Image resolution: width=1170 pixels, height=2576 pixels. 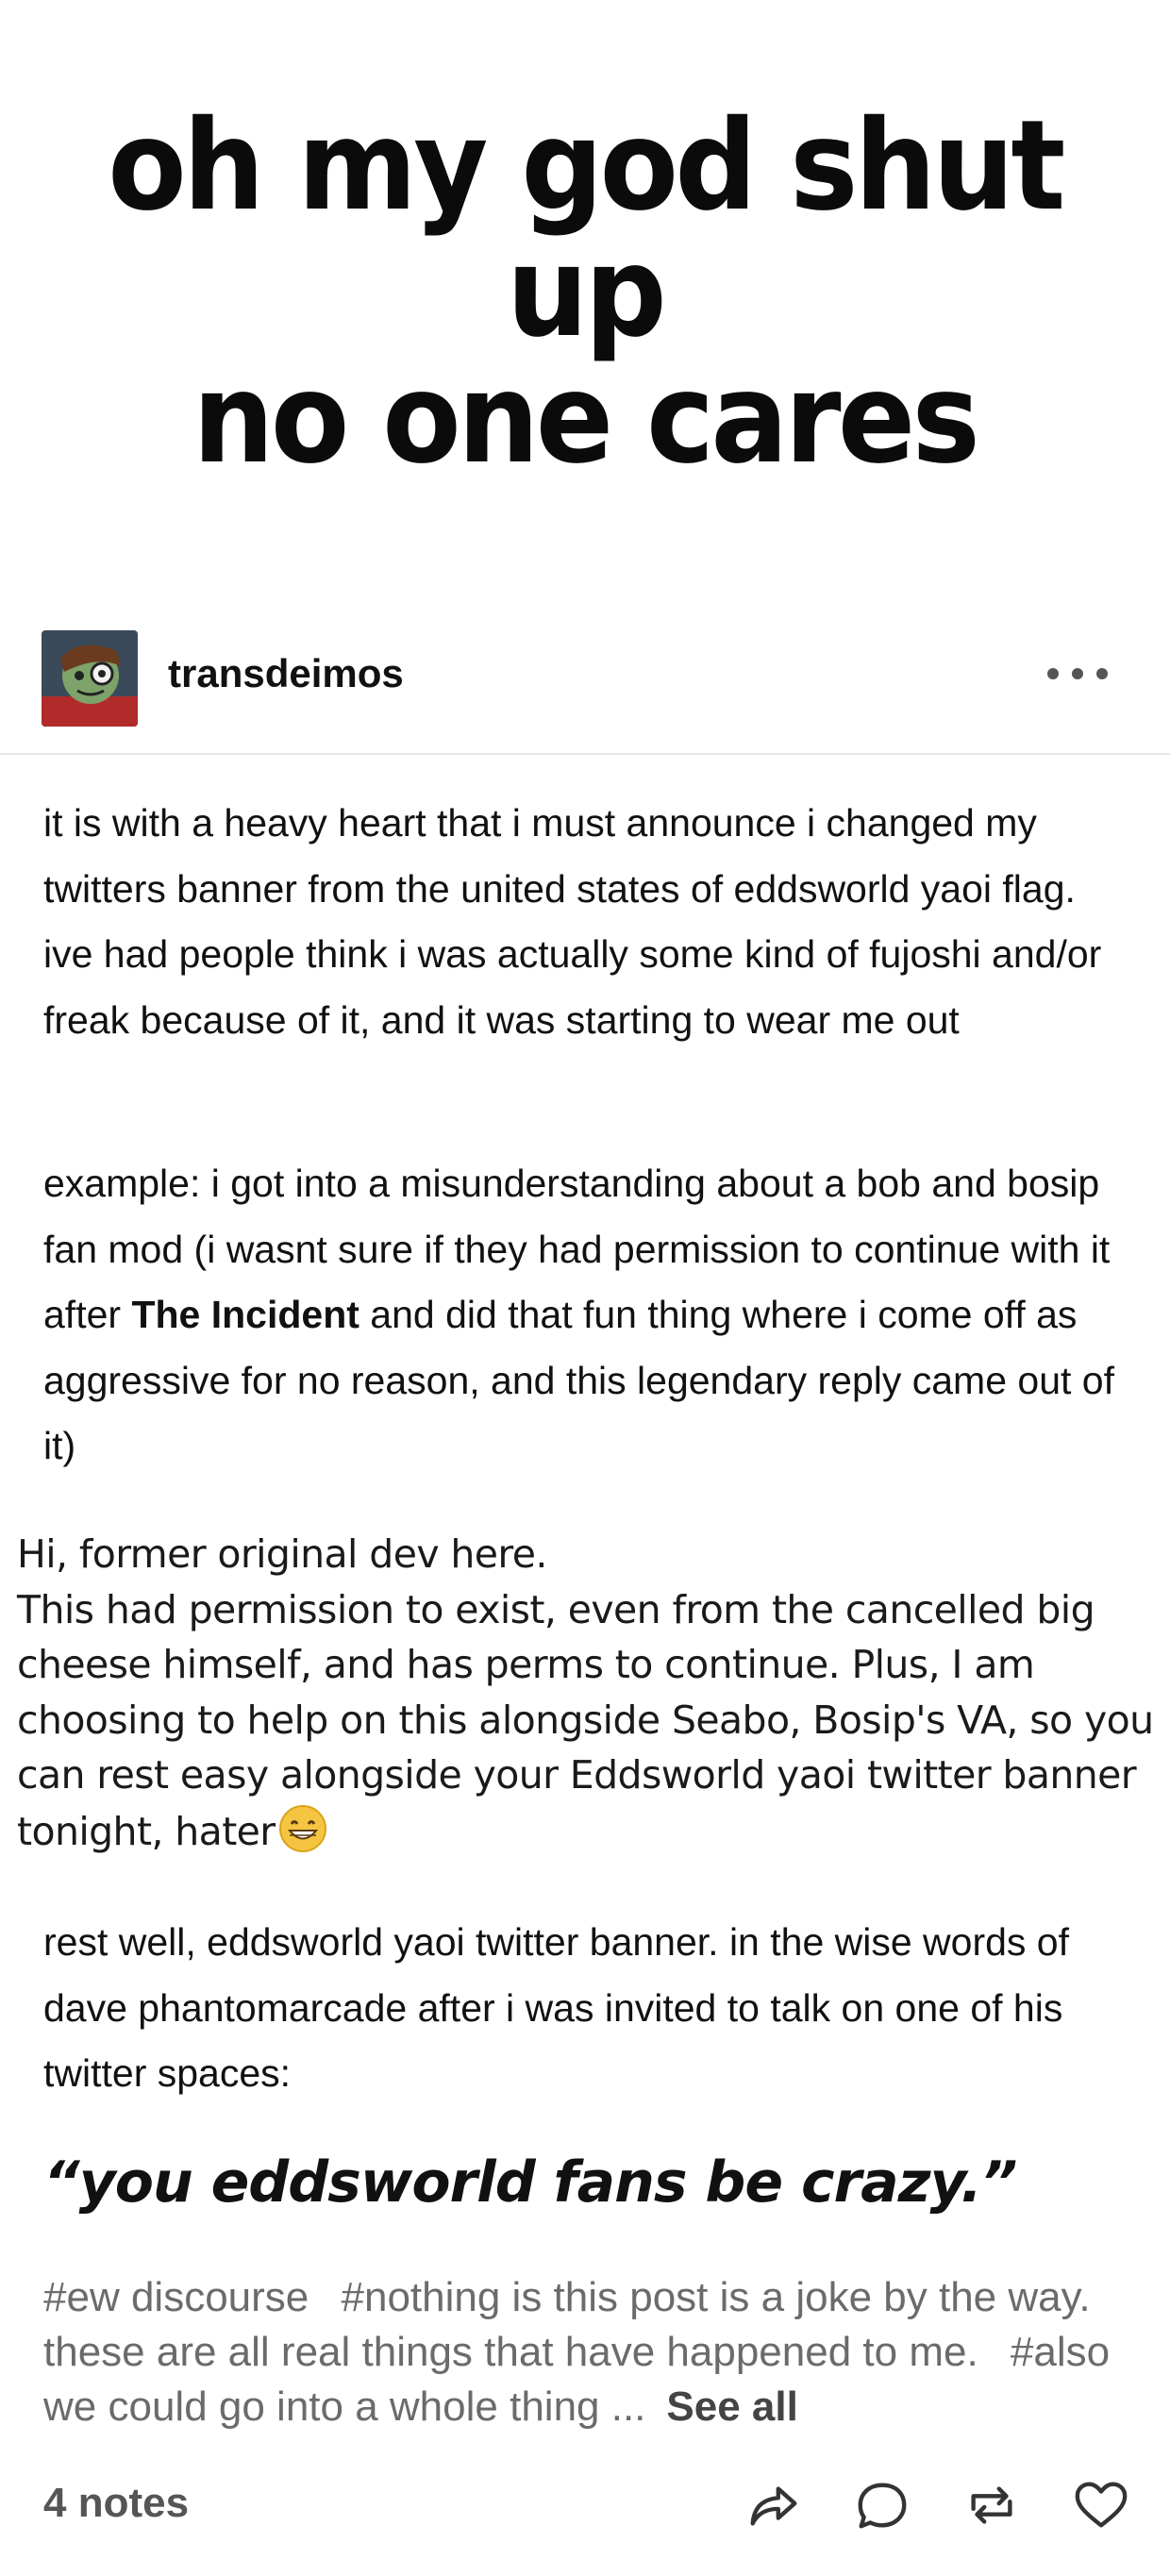 I want to click on reblog-icon, so click(x=992, y=2505).